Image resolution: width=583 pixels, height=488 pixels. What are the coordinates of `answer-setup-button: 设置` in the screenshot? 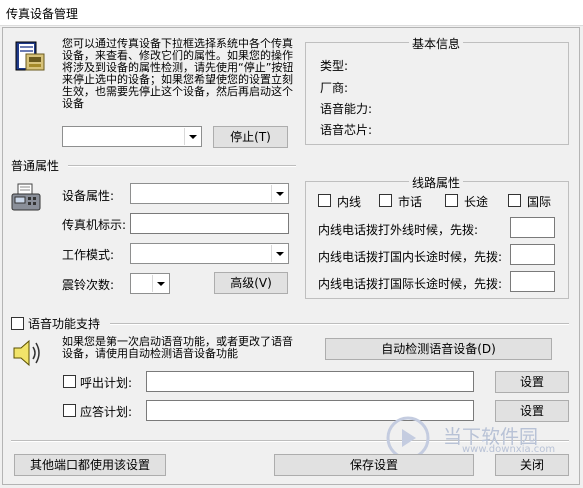 It's located at (532, 411).